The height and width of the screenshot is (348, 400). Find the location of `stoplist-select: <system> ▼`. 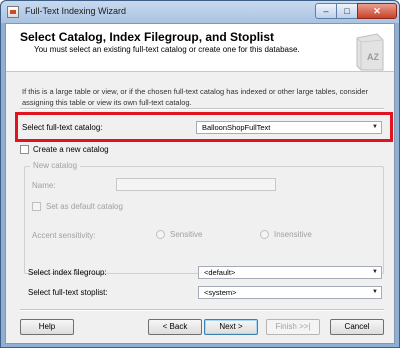

stoplist-select: <system> ▼ is located at coordinates (290, 292).